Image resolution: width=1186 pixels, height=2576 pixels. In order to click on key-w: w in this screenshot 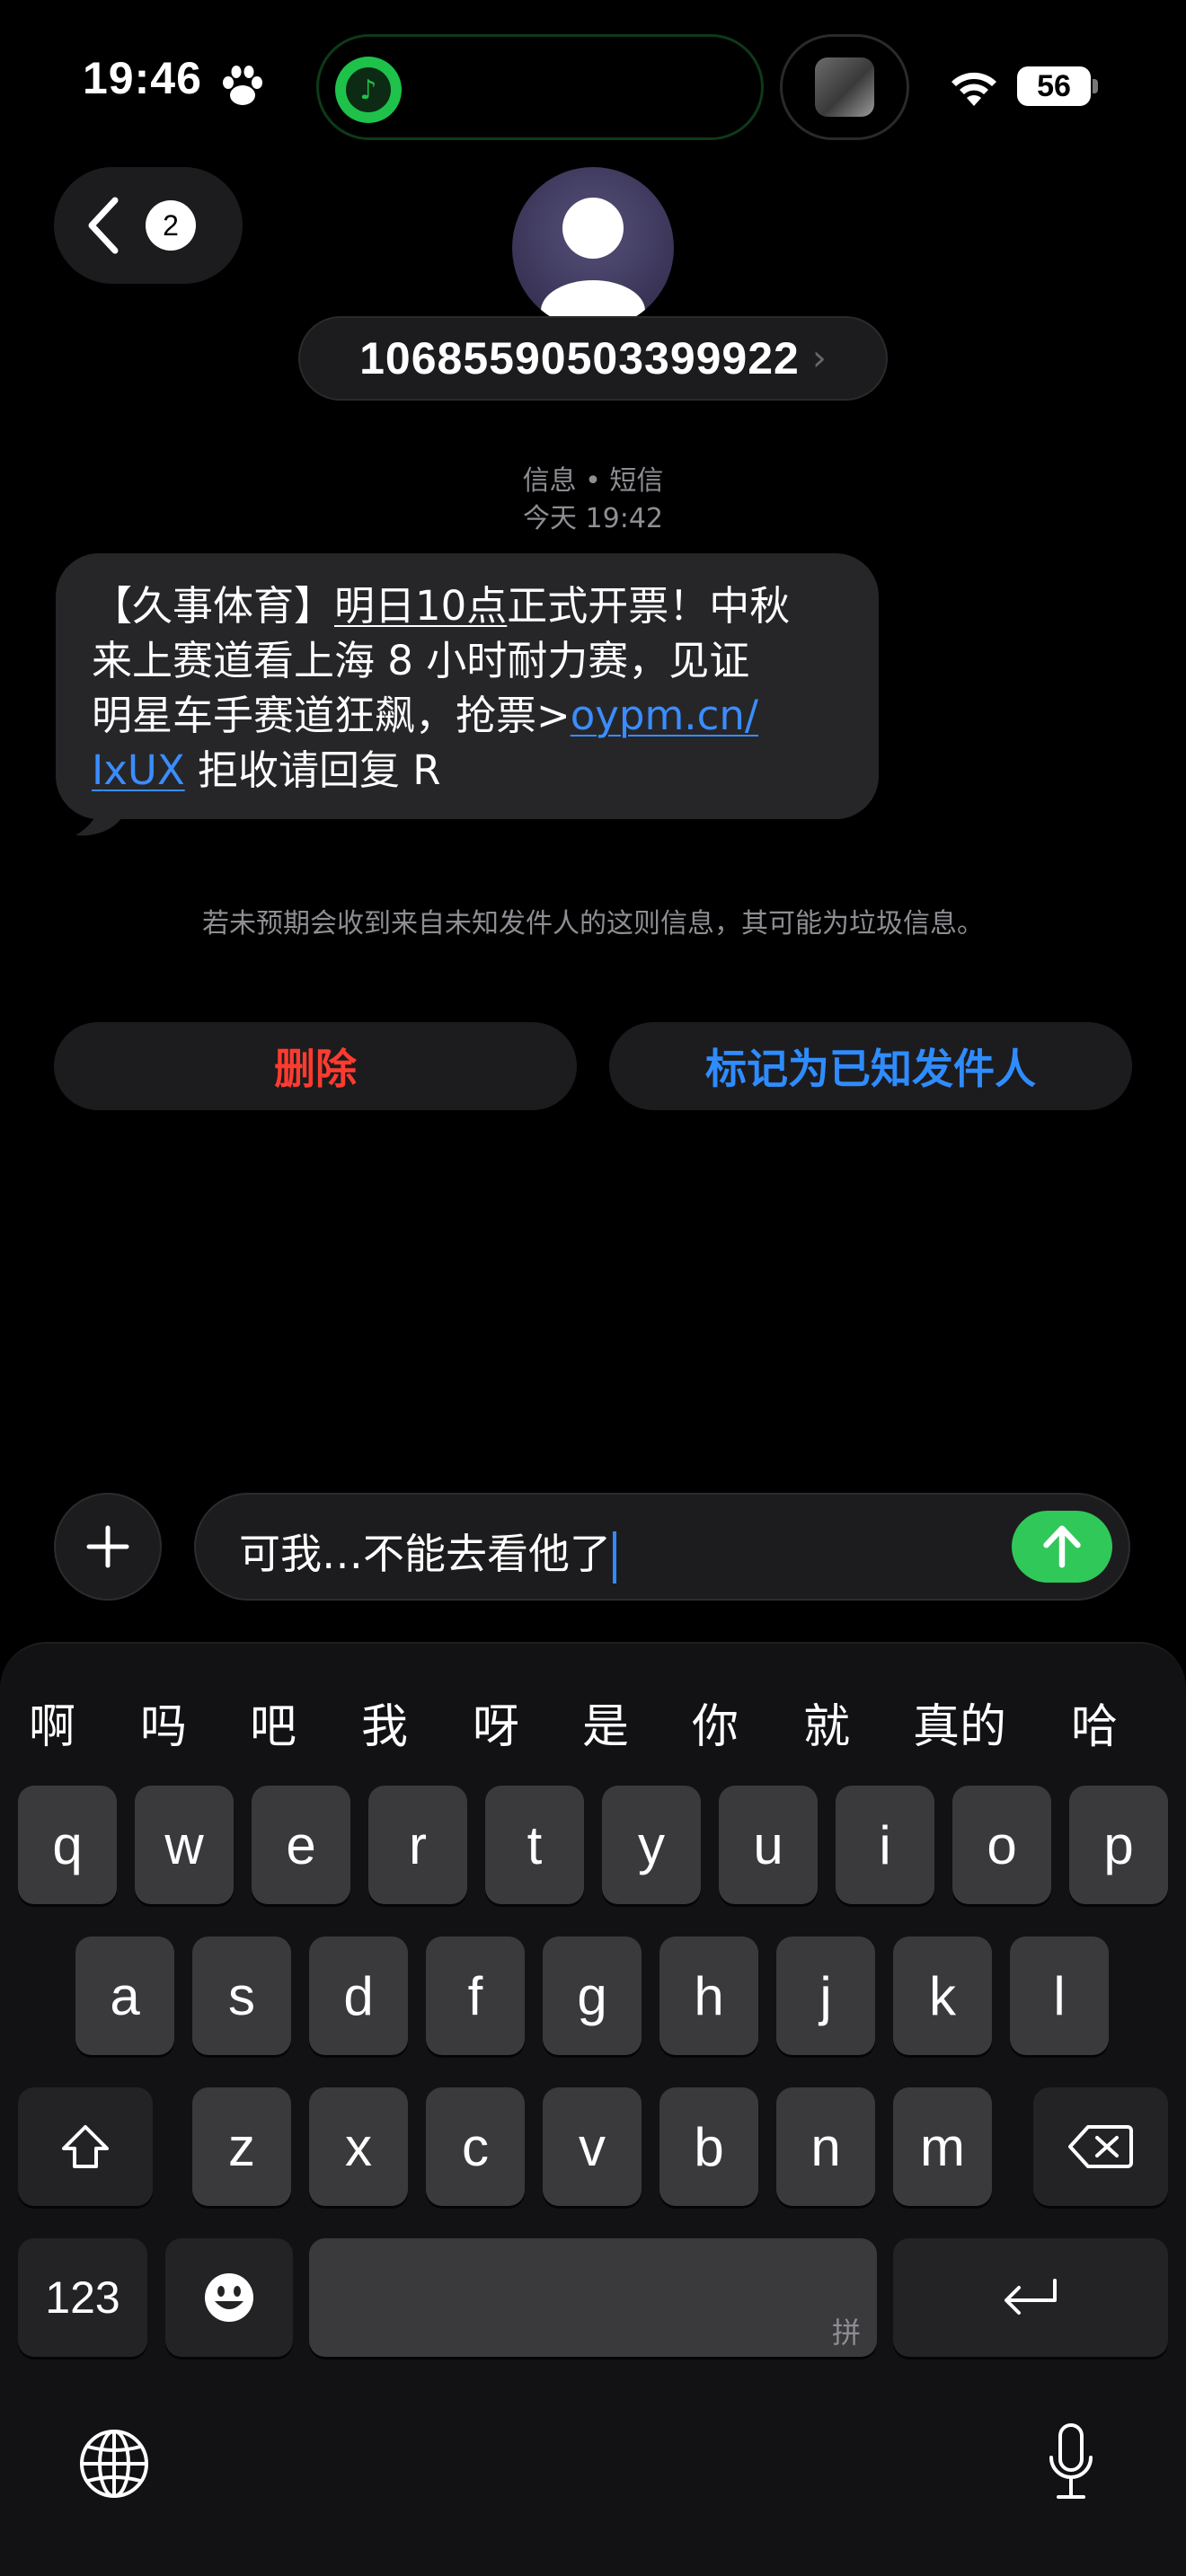, I will do `click(184, 1845)`.